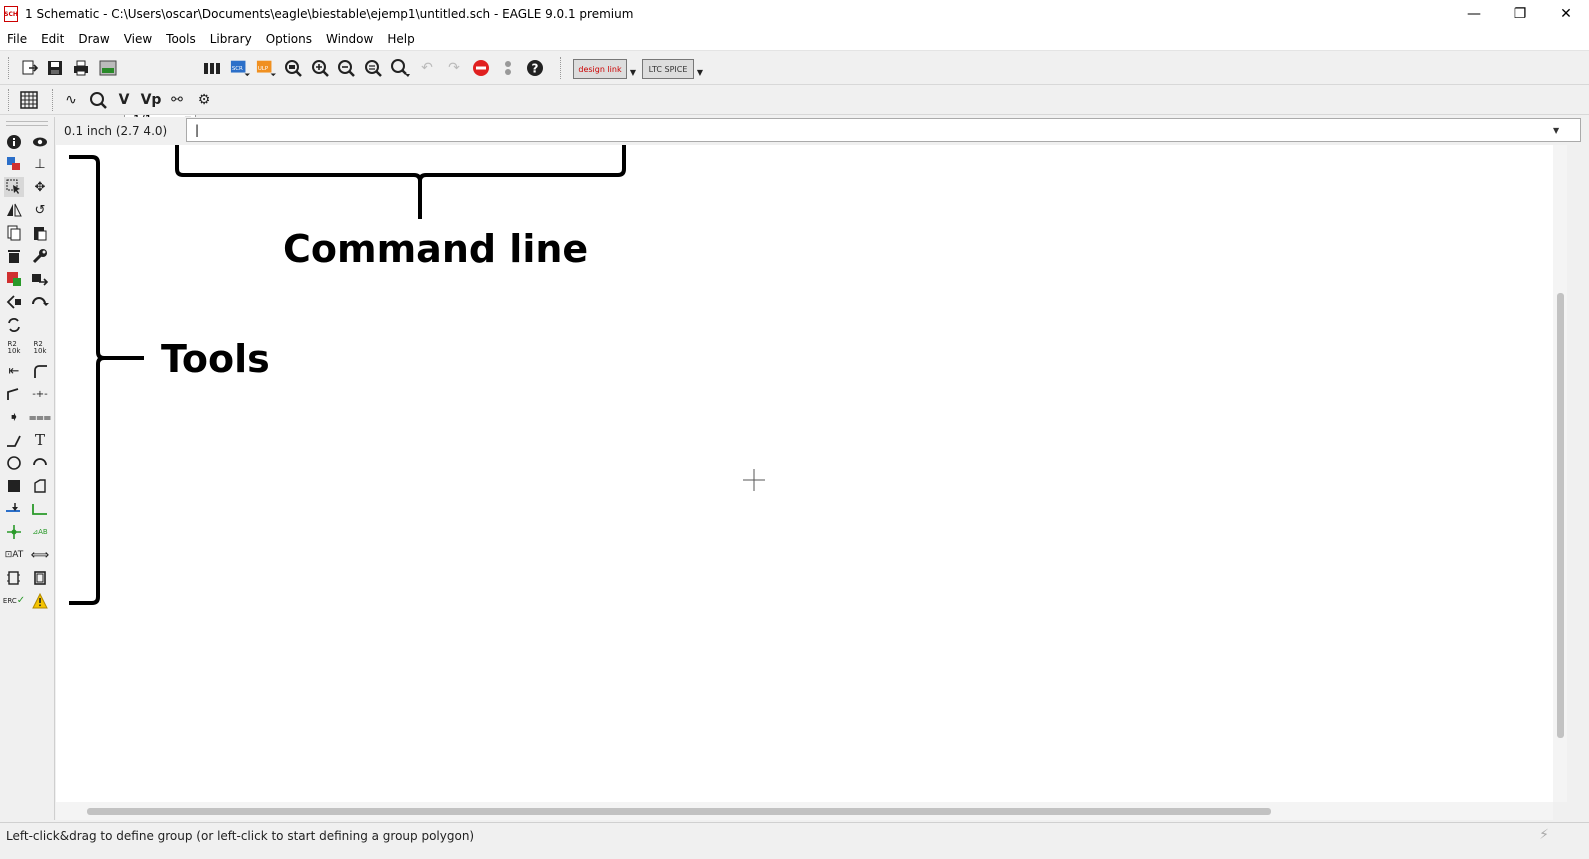 This screenshot has width=1589, height=859. Describe the element at coordinates (349, 39) in the screenshot. I see `menu-window: Window` at that location.